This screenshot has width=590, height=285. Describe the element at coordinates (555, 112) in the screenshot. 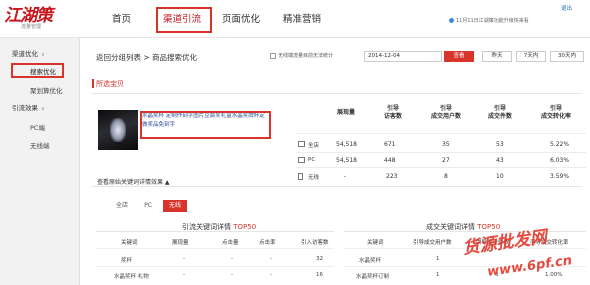

I see `col-conversion: 引导 成交转化率` at that location.